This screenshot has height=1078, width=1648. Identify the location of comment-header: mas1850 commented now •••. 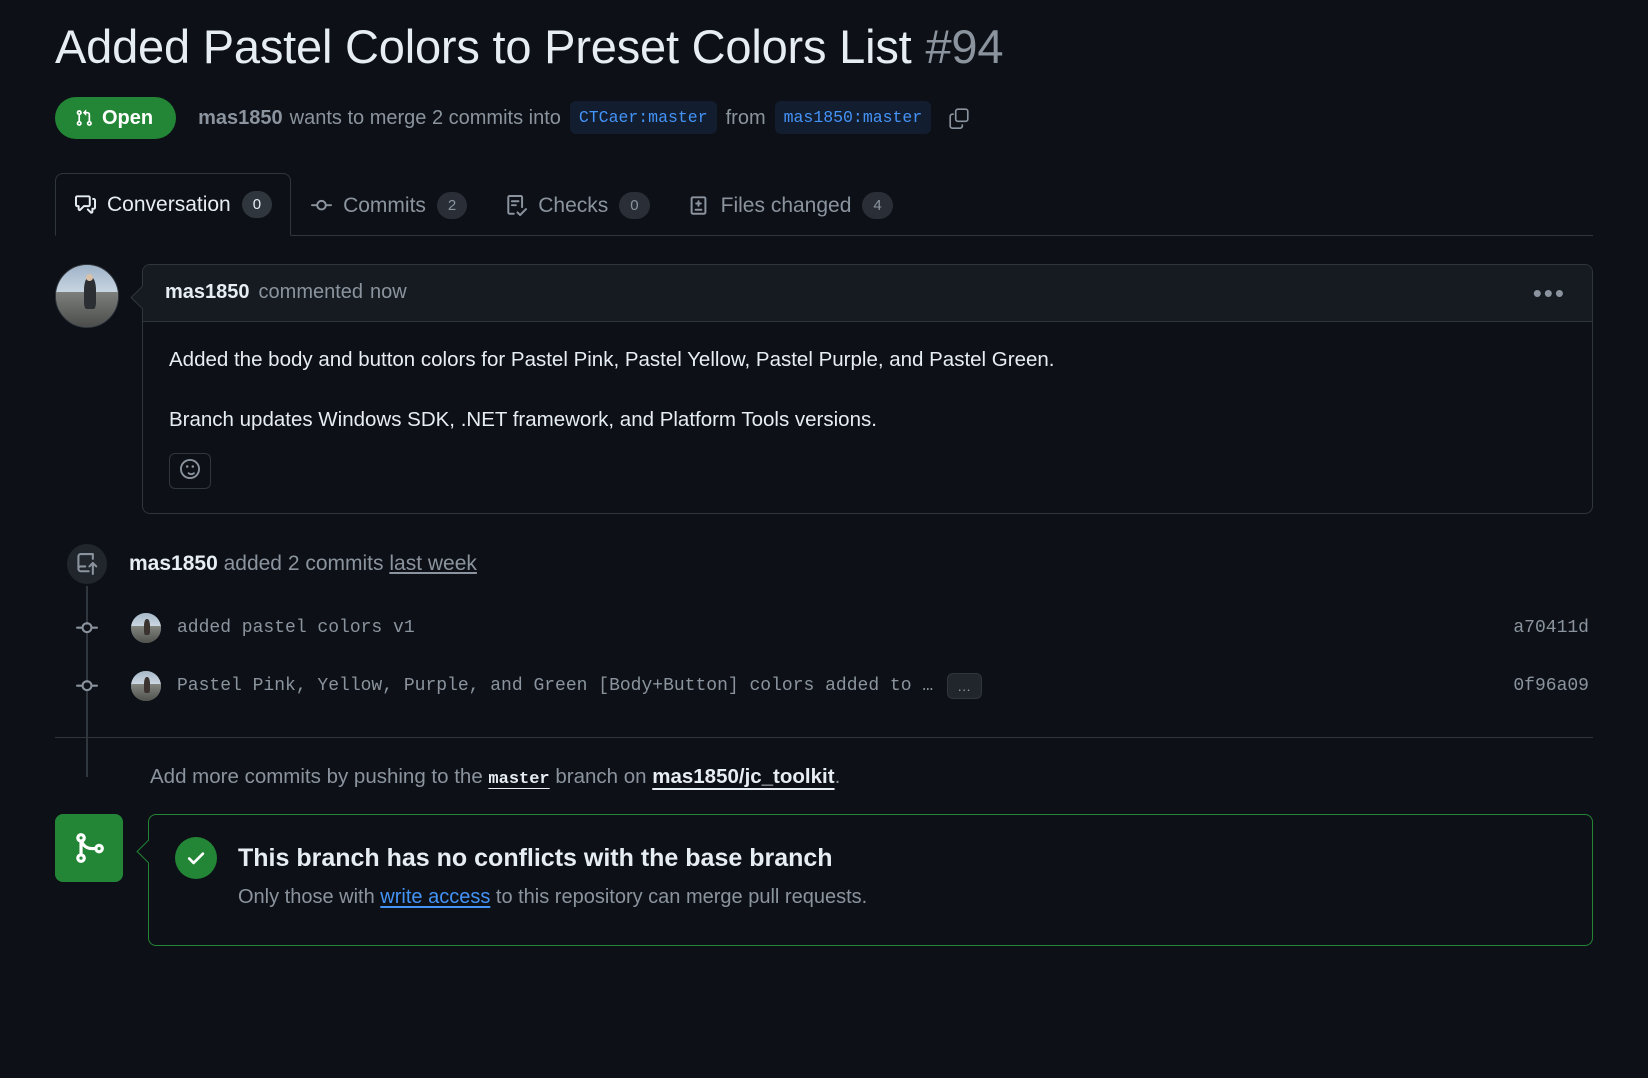
(867, 293).